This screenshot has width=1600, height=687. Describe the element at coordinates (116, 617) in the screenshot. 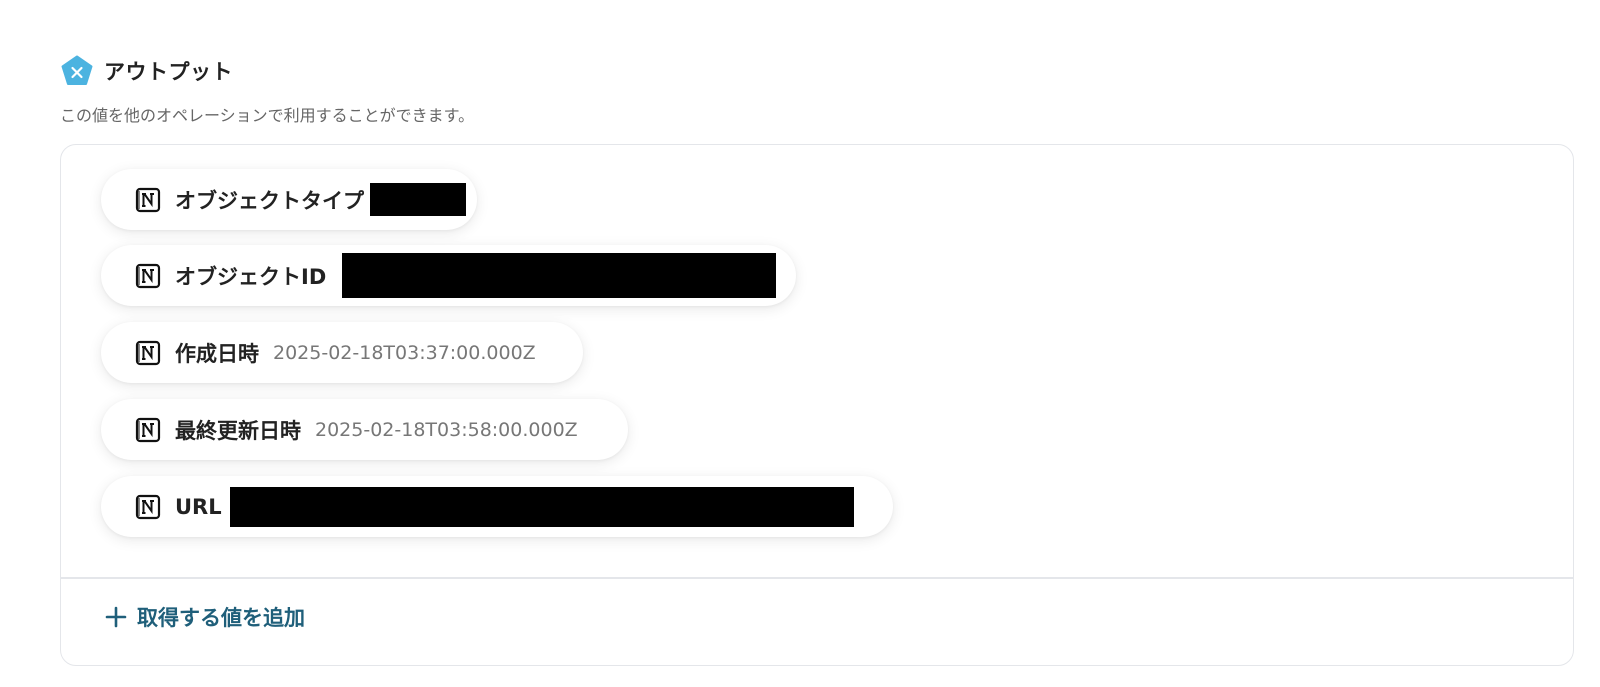

I see `plus-icon` at that location.